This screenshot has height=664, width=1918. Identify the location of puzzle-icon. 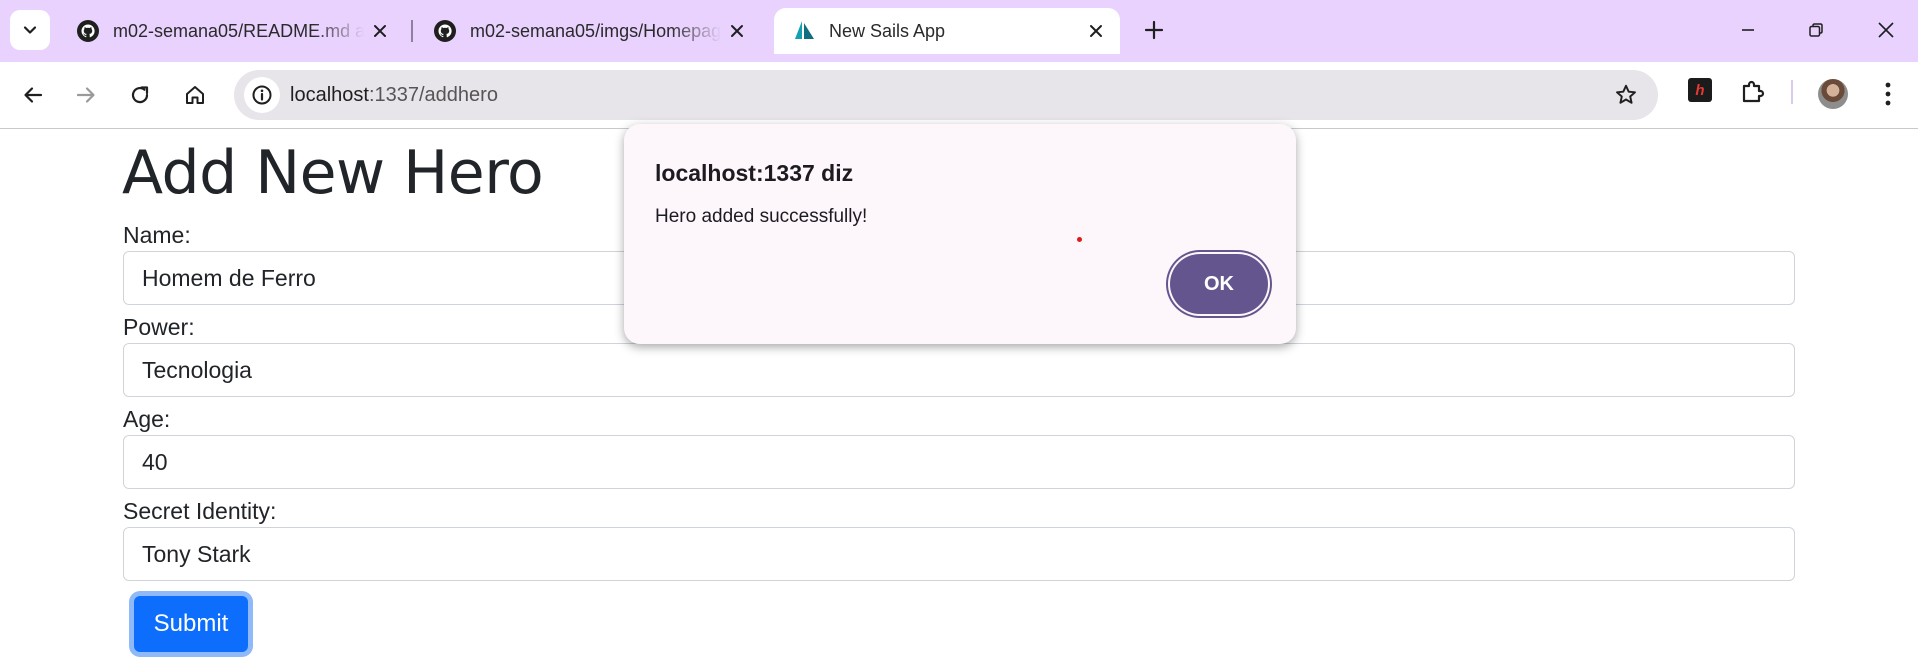
(1753, 91).